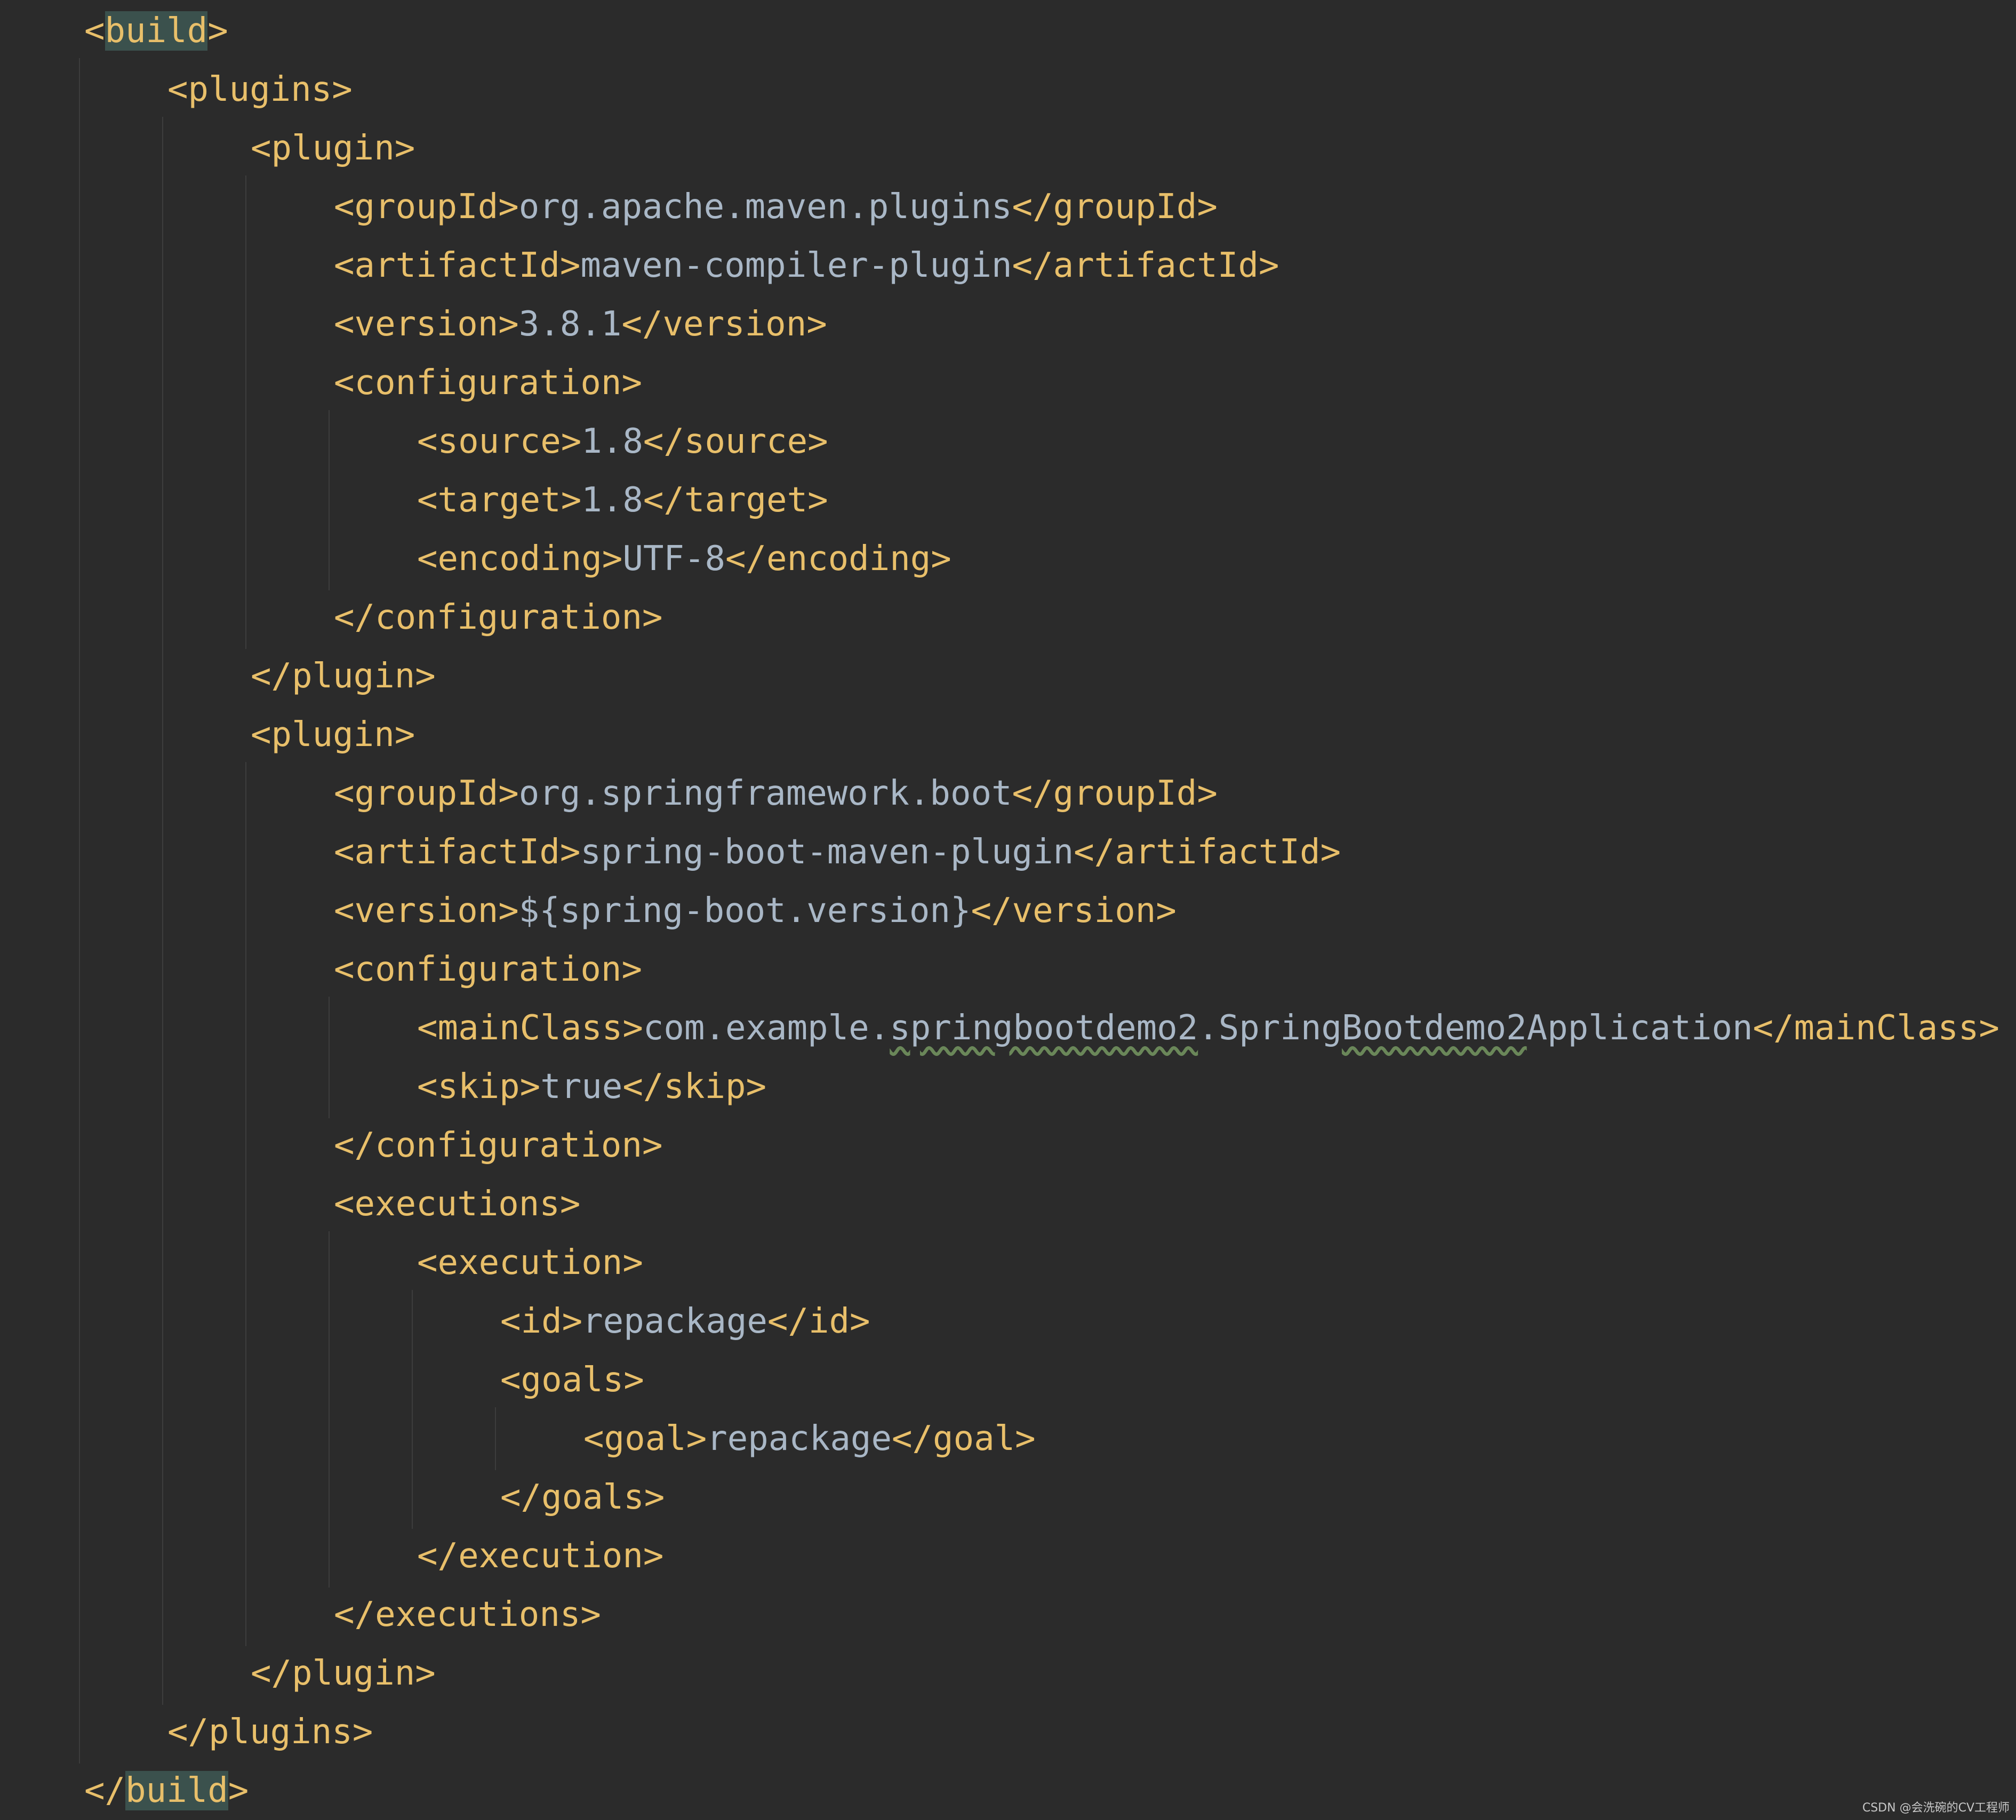 This screenshot has width=2016, height=1820. What do you see at coordinates (457, 1204) in the screenshot?
I see `code-line: <executions>` at bounding box center [457, 1204].